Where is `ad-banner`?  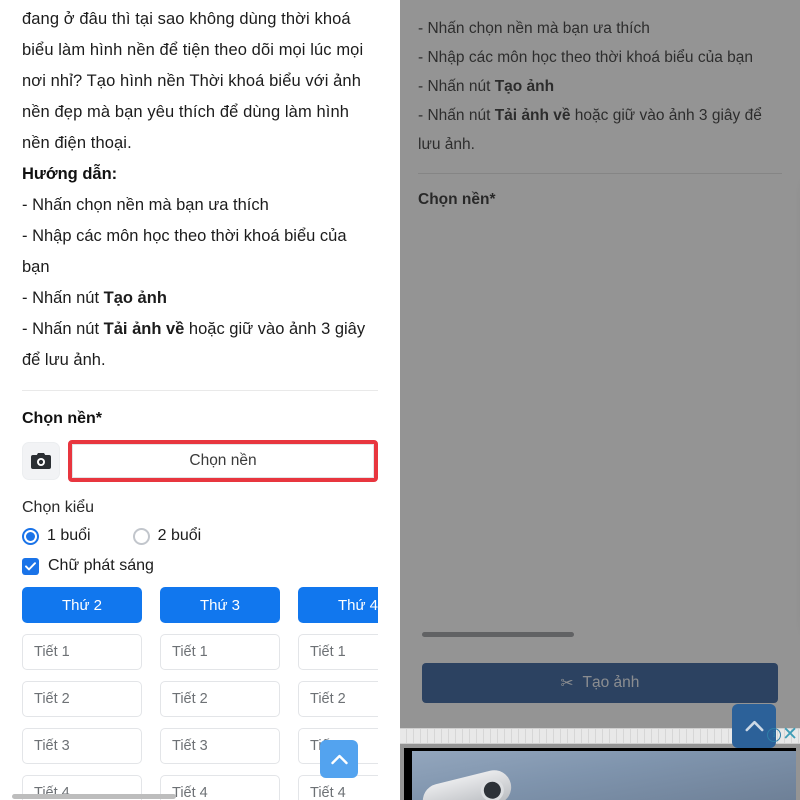
ad-banner is located at coordinates (600, 774).